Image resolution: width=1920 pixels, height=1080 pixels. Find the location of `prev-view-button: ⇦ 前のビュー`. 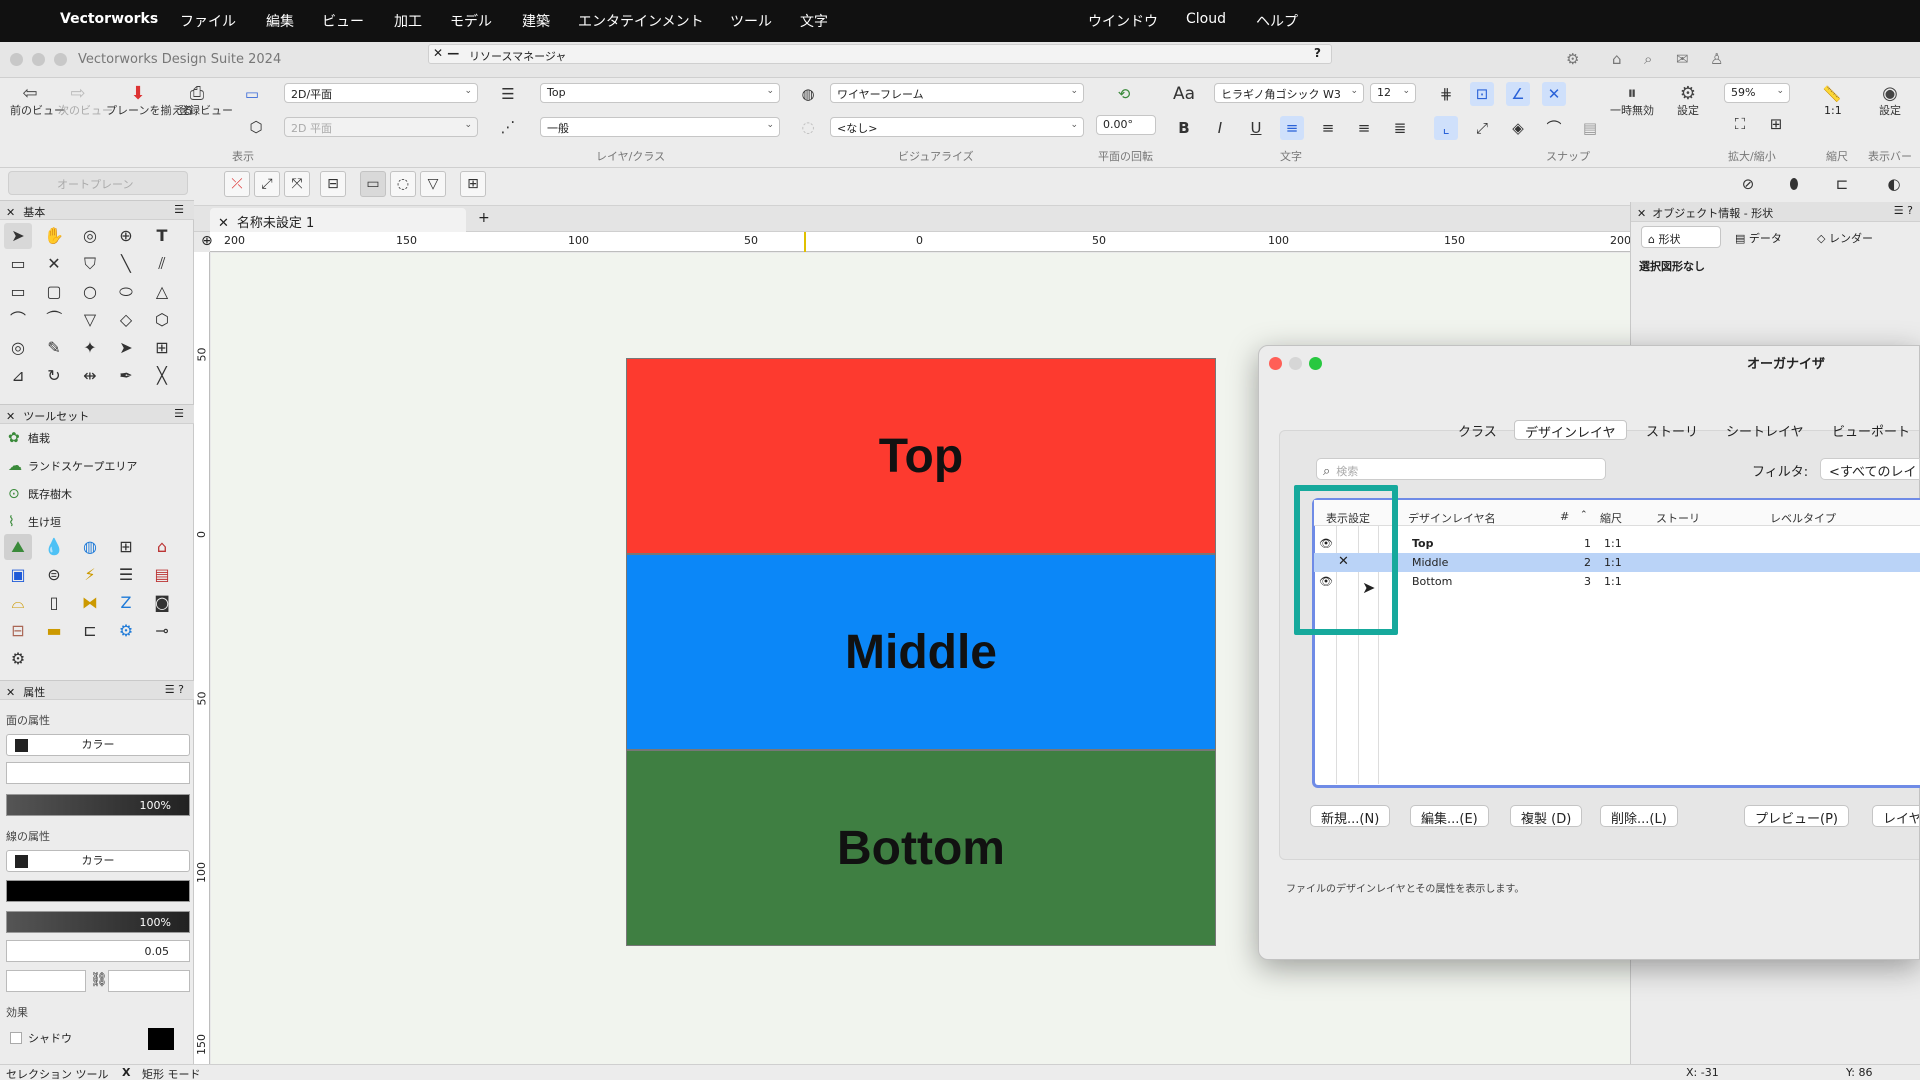

prev-view-button: ⇦ 前のビュー is located at coordinates (37, 101).